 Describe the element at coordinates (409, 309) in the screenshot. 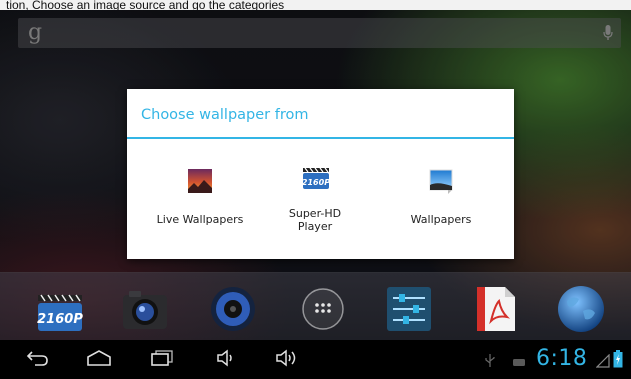

I see `dock-settings-icon` at that location.